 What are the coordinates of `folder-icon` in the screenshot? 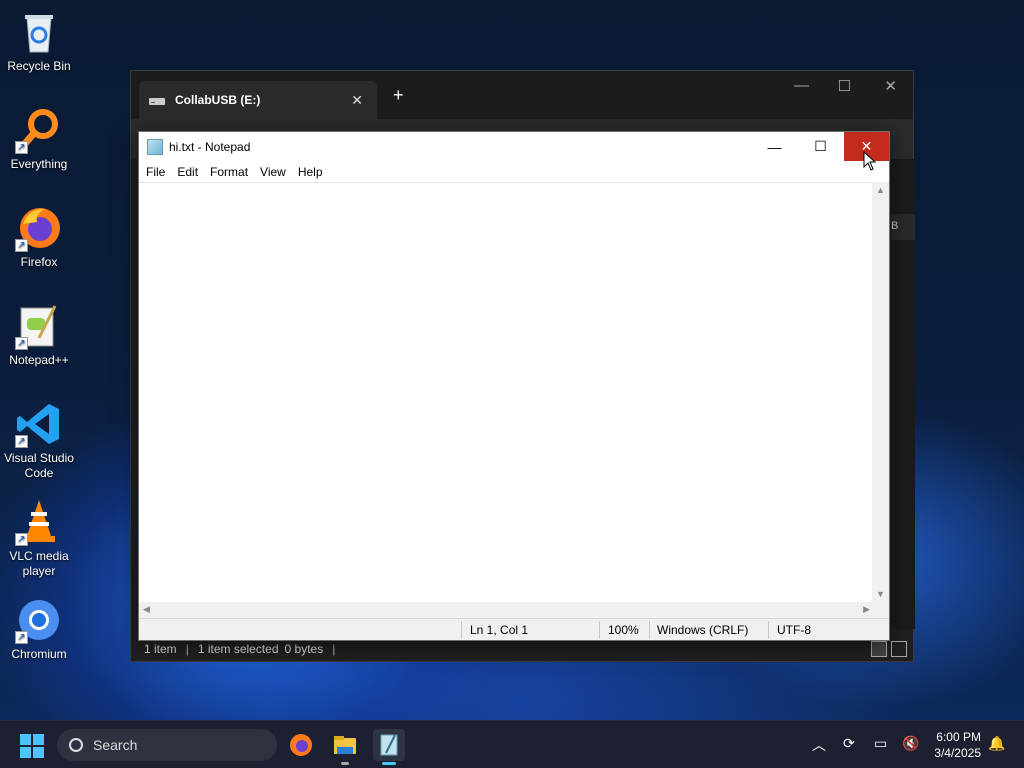 It's located at (345, 745).